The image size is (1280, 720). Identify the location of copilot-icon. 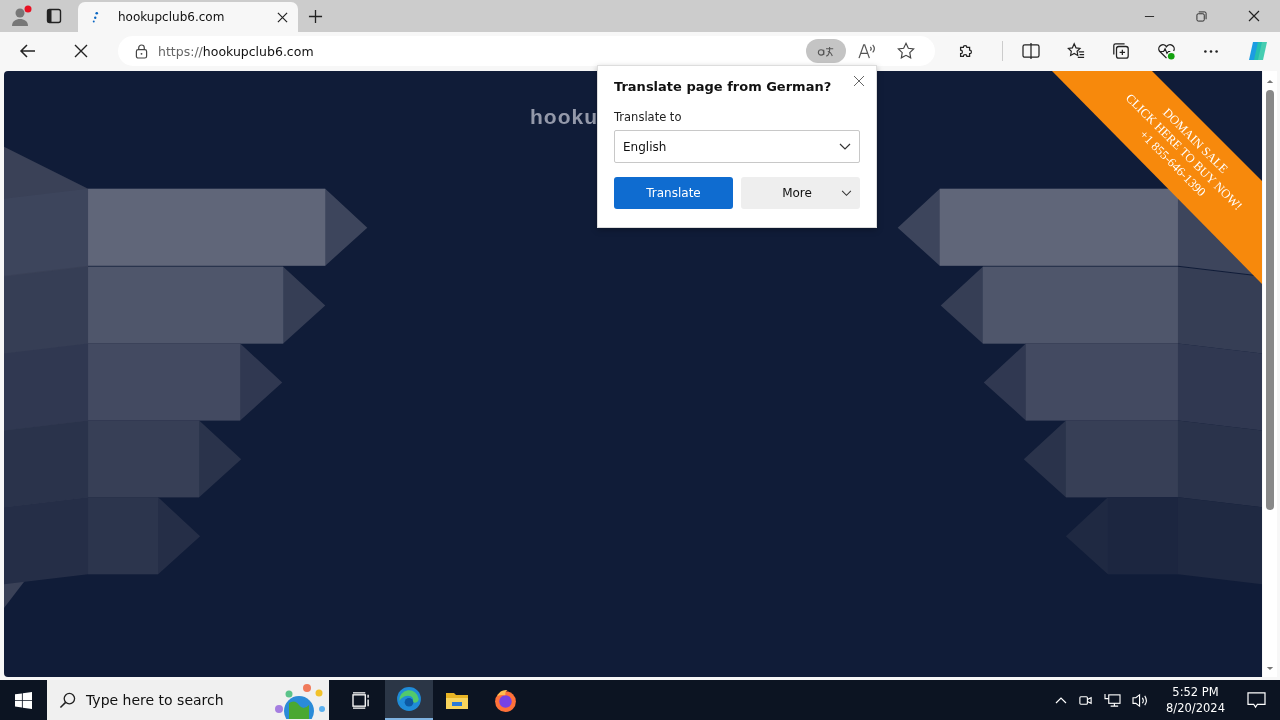
(1258, 51).